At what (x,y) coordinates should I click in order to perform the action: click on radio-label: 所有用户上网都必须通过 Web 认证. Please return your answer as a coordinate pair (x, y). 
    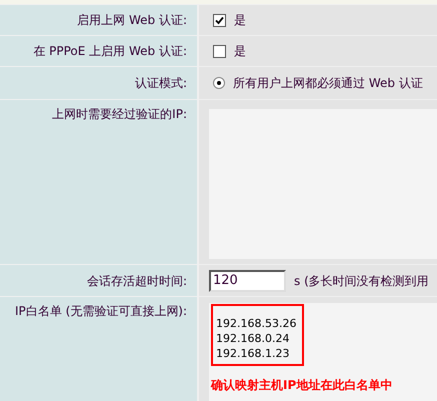
    Looking at the image, I should click on (328, 83).